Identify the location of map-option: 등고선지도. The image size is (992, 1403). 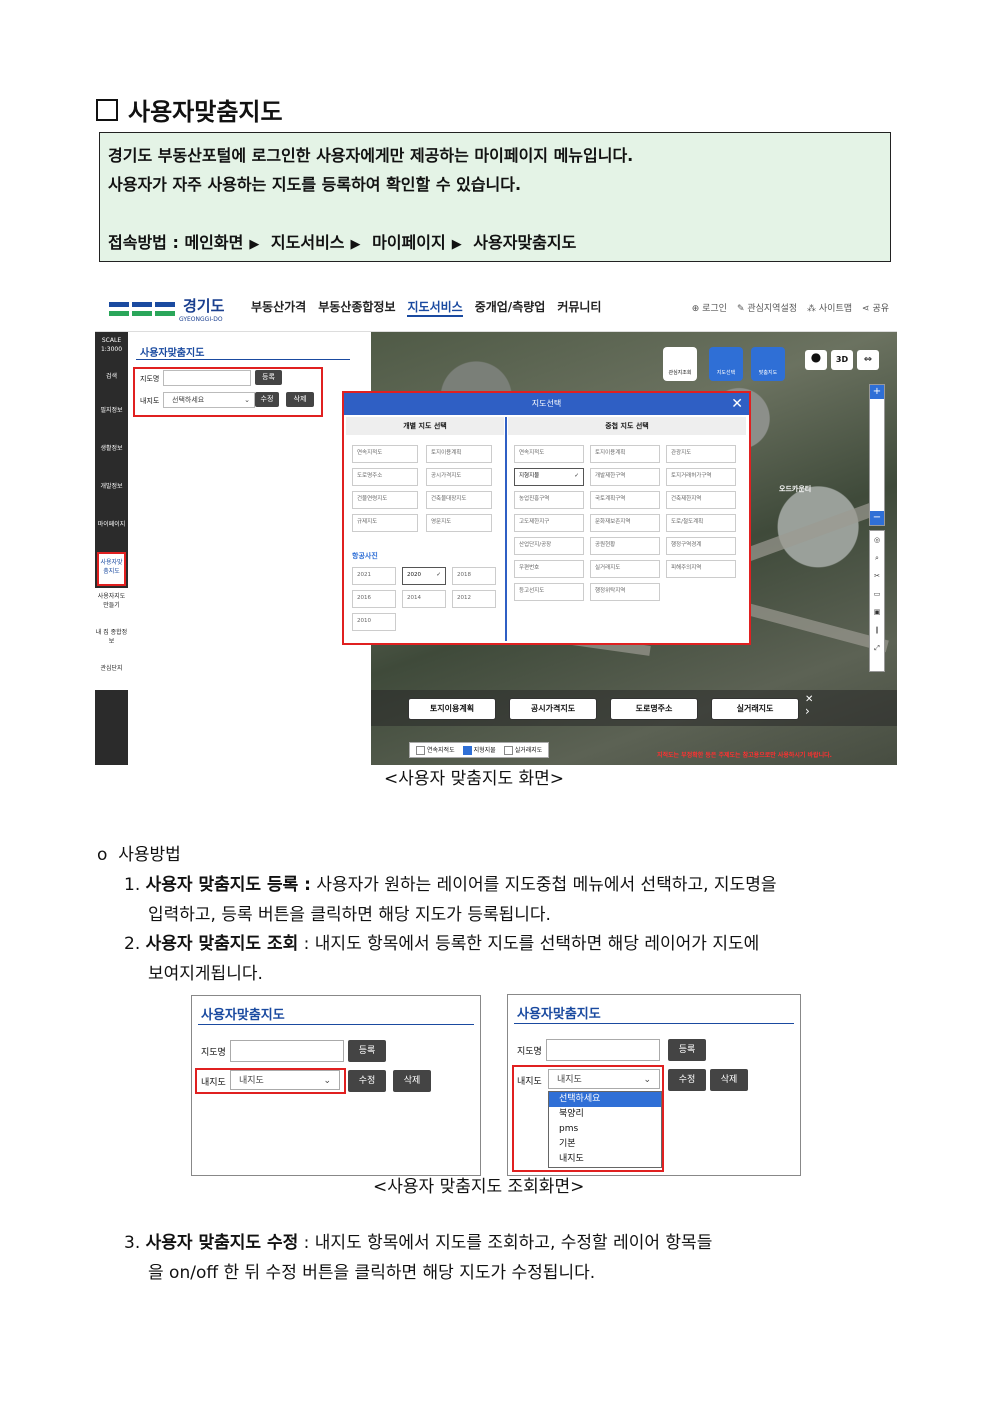
(549, 592).